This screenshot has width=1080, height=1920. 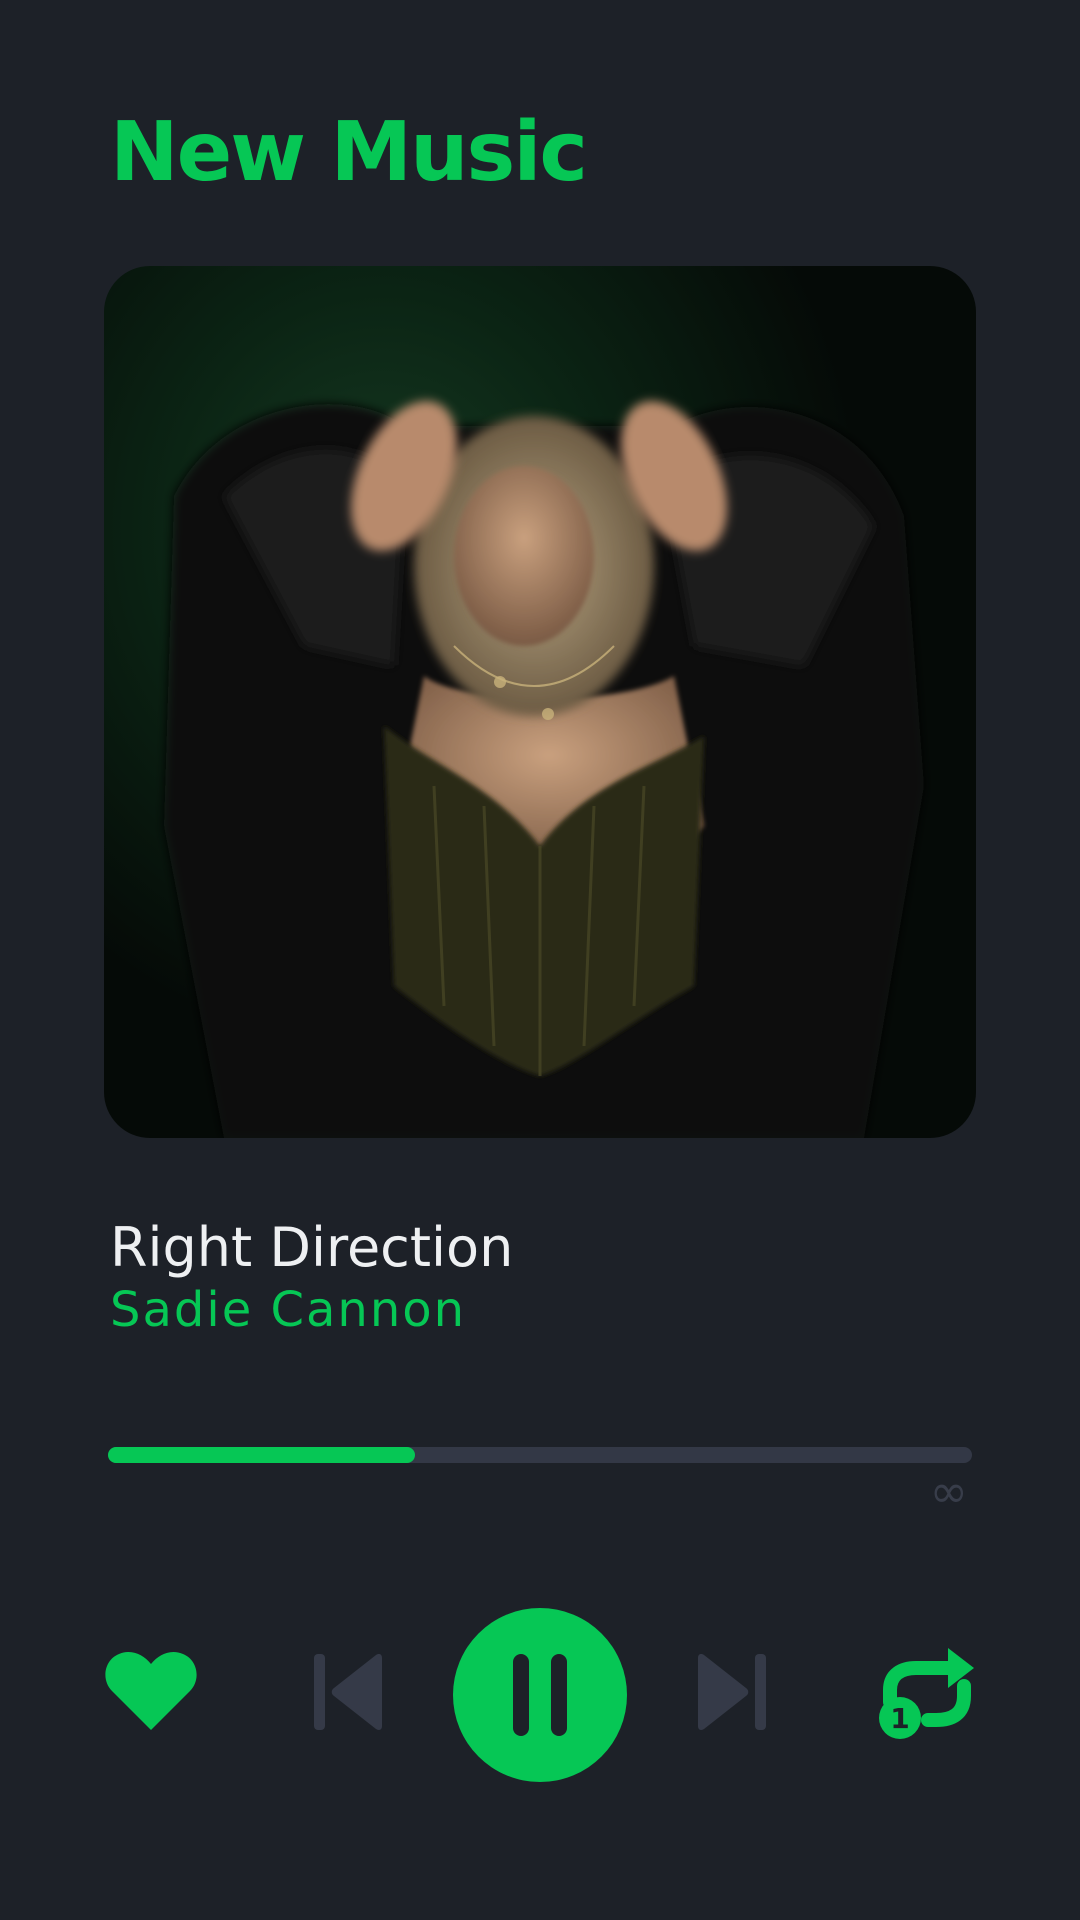 What do you see at coordinates (899, 1718) in the screenshot?
I see `repeat-badge: 1` at bounding box center [899, 1718].